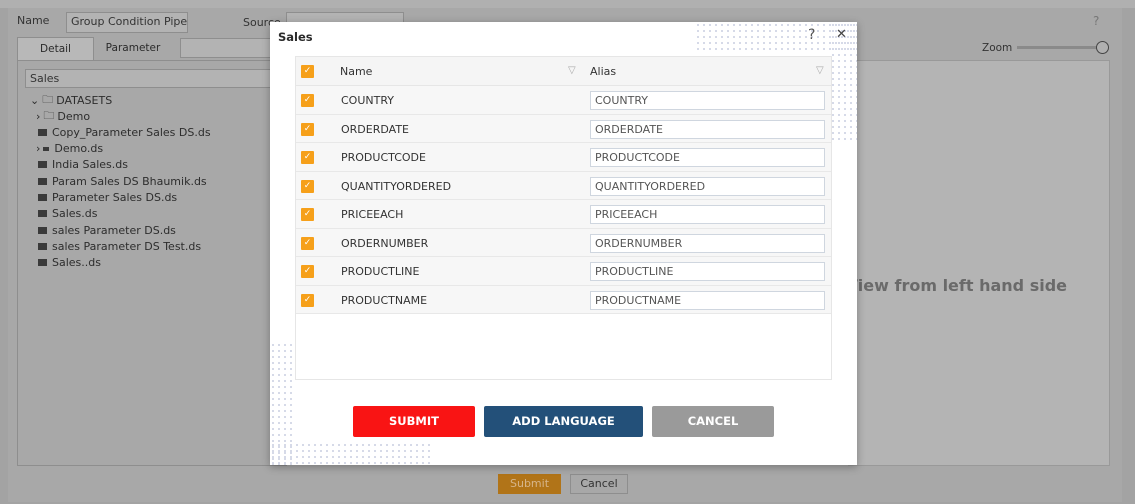  Describe the element at coordinates (156, 78) in the screenshot. I see `dataset-search-input: Sales` at that location.